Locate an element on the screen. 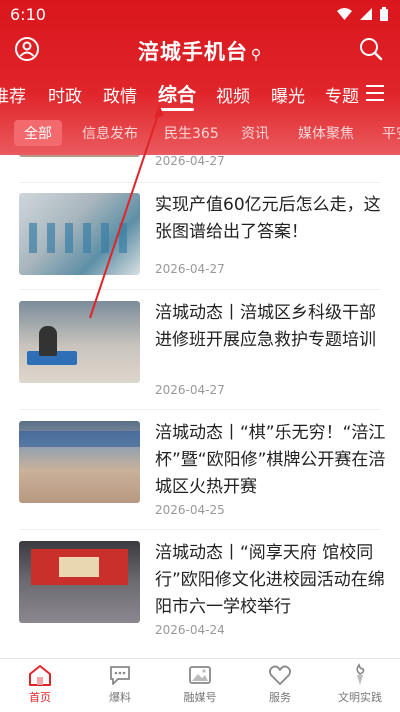  torch-icon is located at coordinates (360, 674).